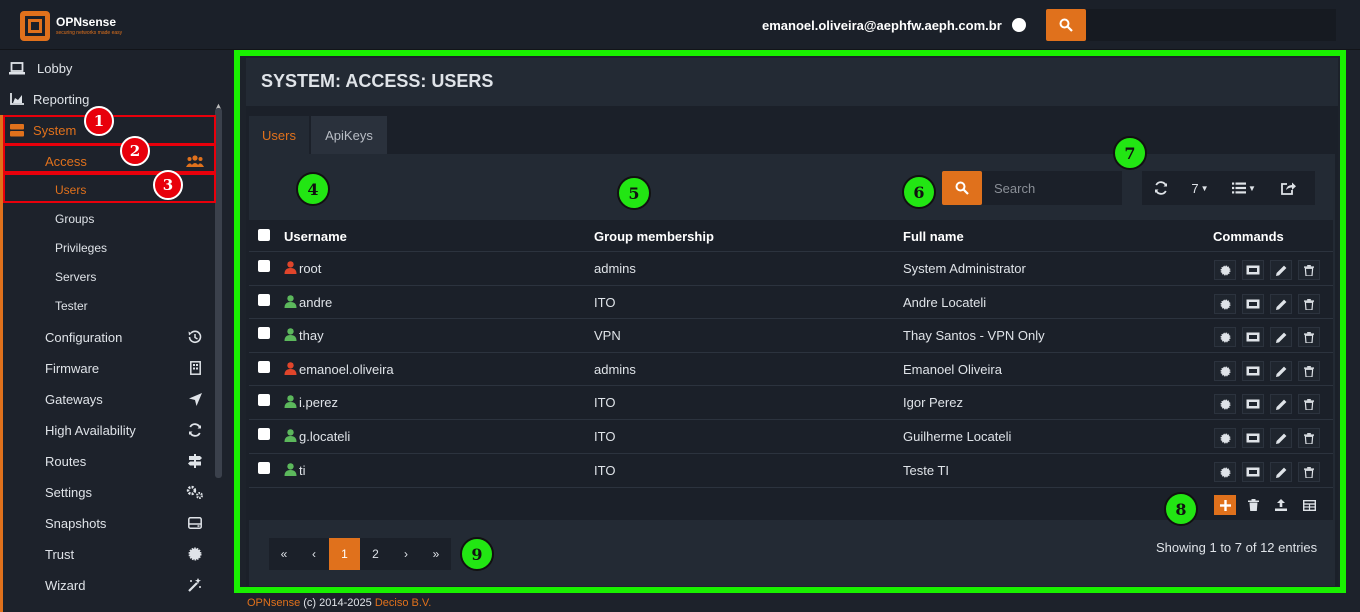 The image size is (1360, 612). Describe the element at coordinates (1130, 153) in the screenshot. I see `annotation-badge: 7` at that location.